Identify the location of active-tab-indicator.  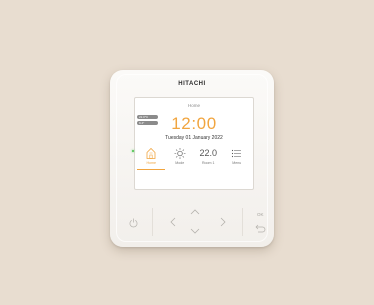
(151, 169).